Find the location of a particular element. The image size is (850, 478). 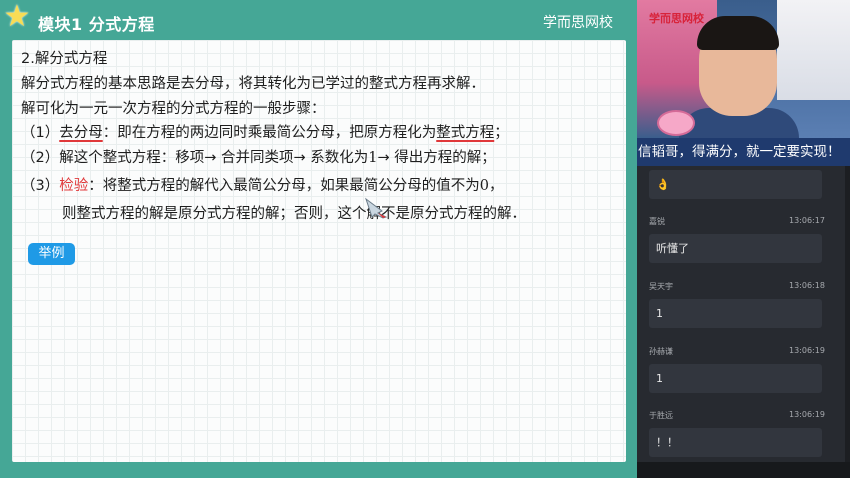

section-title: 2.解分式方程 is located at coordinates (64, 59).